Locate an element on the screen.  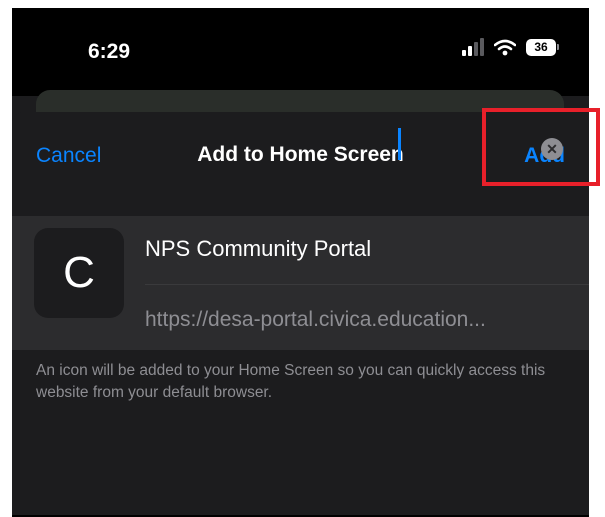
status-icons: 36 is located at coordinates (510, 47).